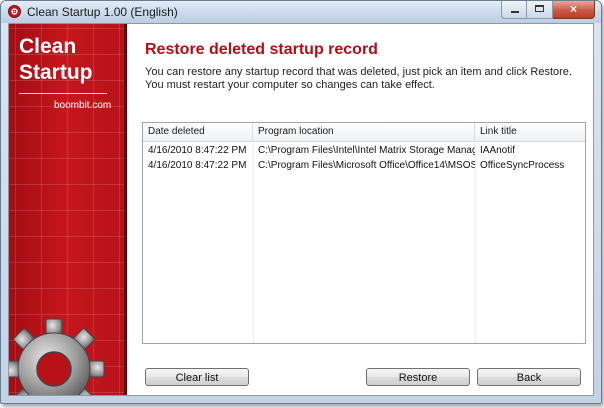 The height and width of the screenshot is (408, 604). I want to click on cell-link-title: OfficeSyncProcess, so click(522, 165).